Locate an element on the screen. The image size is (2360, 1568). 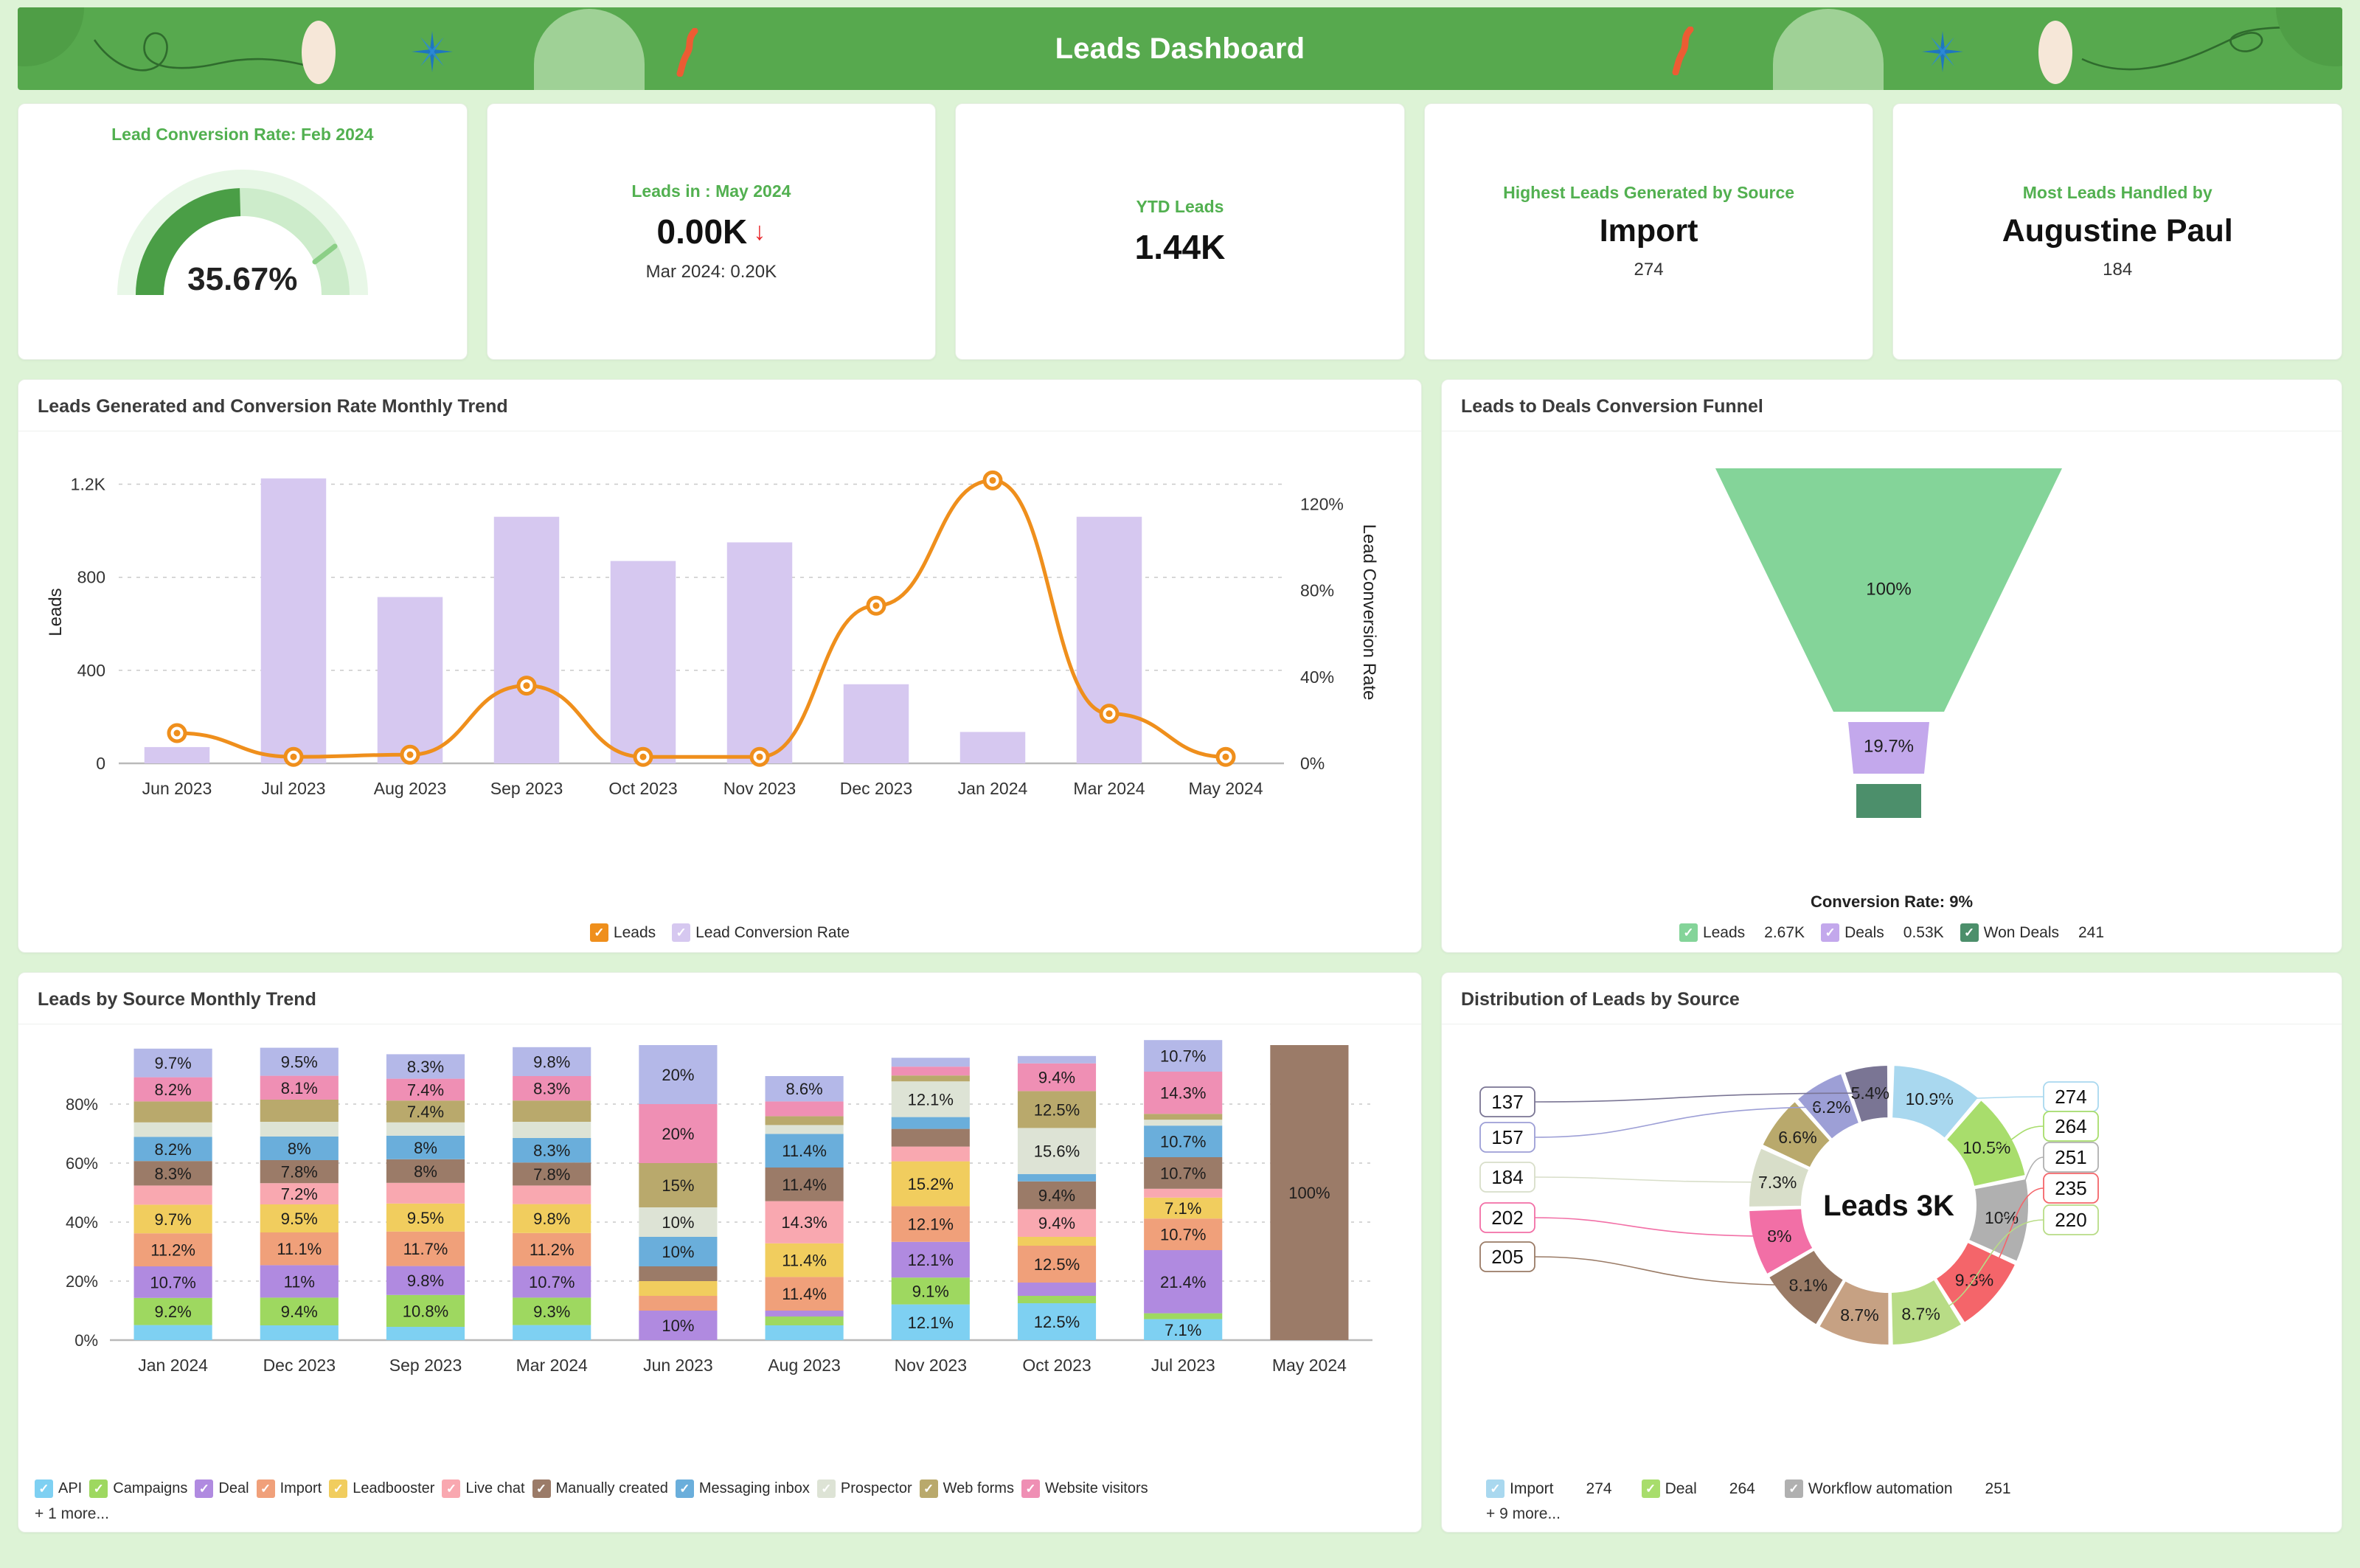
svg-text: 205 is located at coordinates (1507, 1257).